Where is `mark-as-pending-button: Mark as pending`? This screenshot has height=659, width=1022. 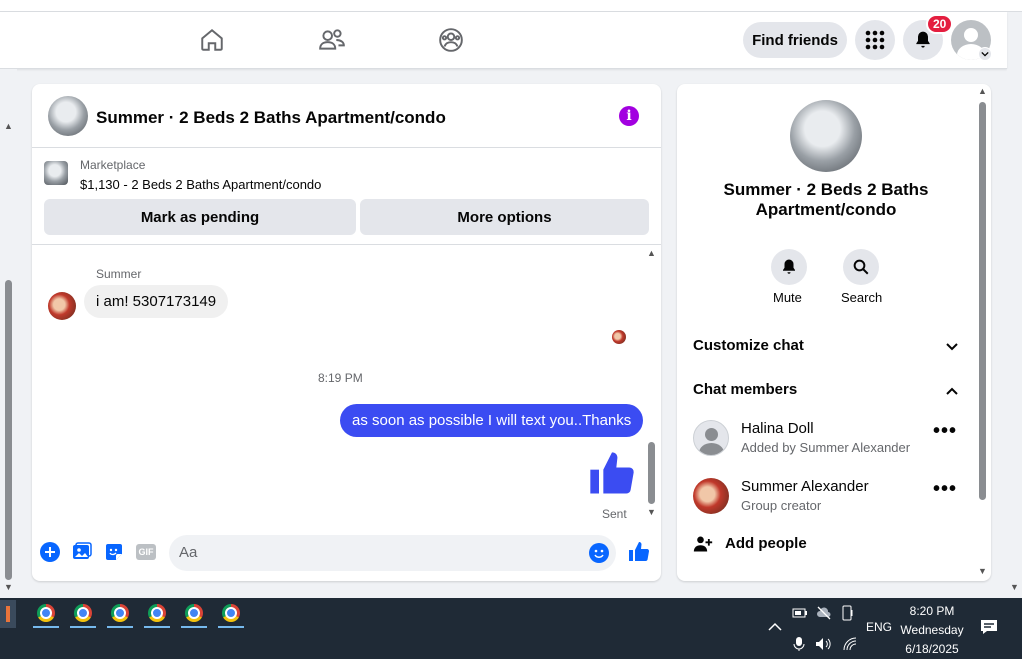
mark-as-pending-button: Mark as pending is located at coordinates (200, 217).